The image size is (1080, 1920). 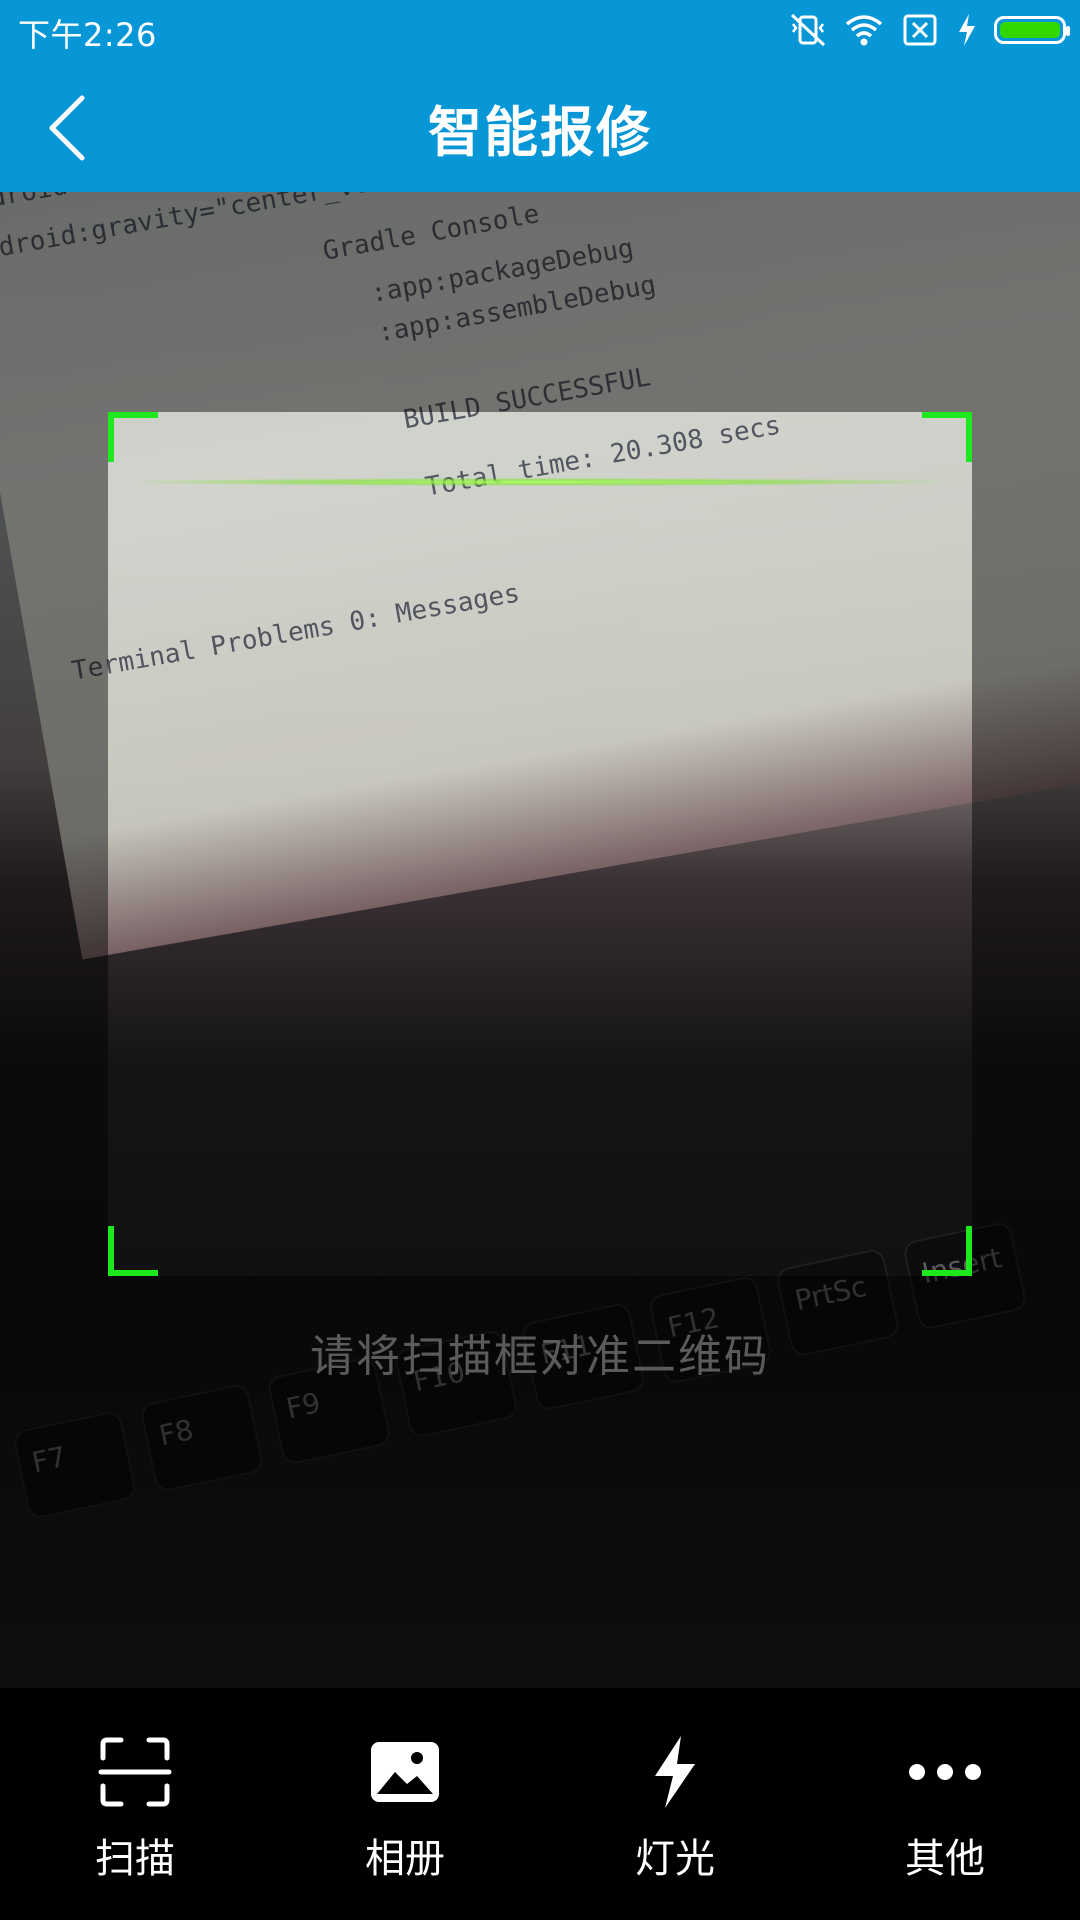 What do you see at coordinates (1026, 844) in the screenshot?
I see `scan-mask-right` at bounding box center [1026, 844].